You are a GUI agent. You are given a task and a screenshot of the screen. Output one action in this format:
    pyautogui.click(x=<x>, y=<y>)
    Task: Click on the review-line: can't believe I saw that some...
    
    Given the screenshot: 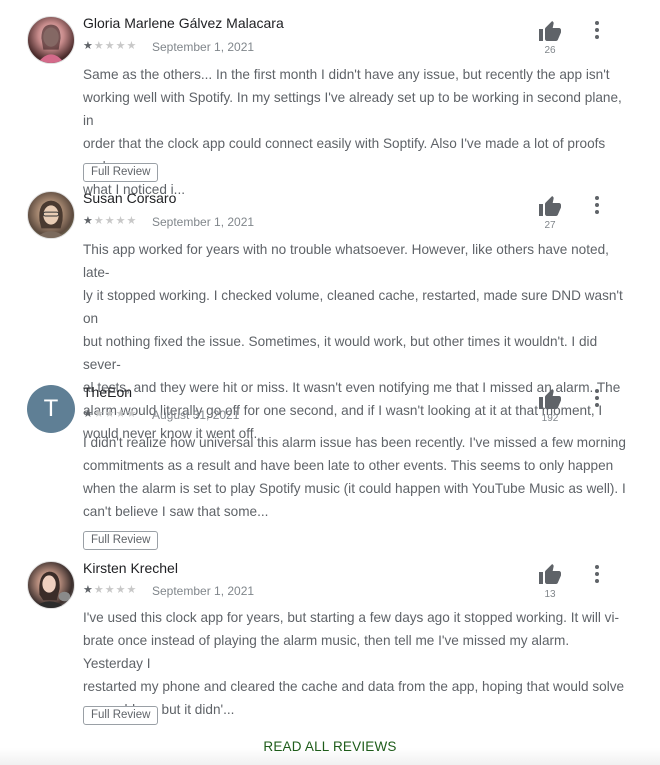 What is the action you would take?
    pyautogui.click(x=176, y=511)
    